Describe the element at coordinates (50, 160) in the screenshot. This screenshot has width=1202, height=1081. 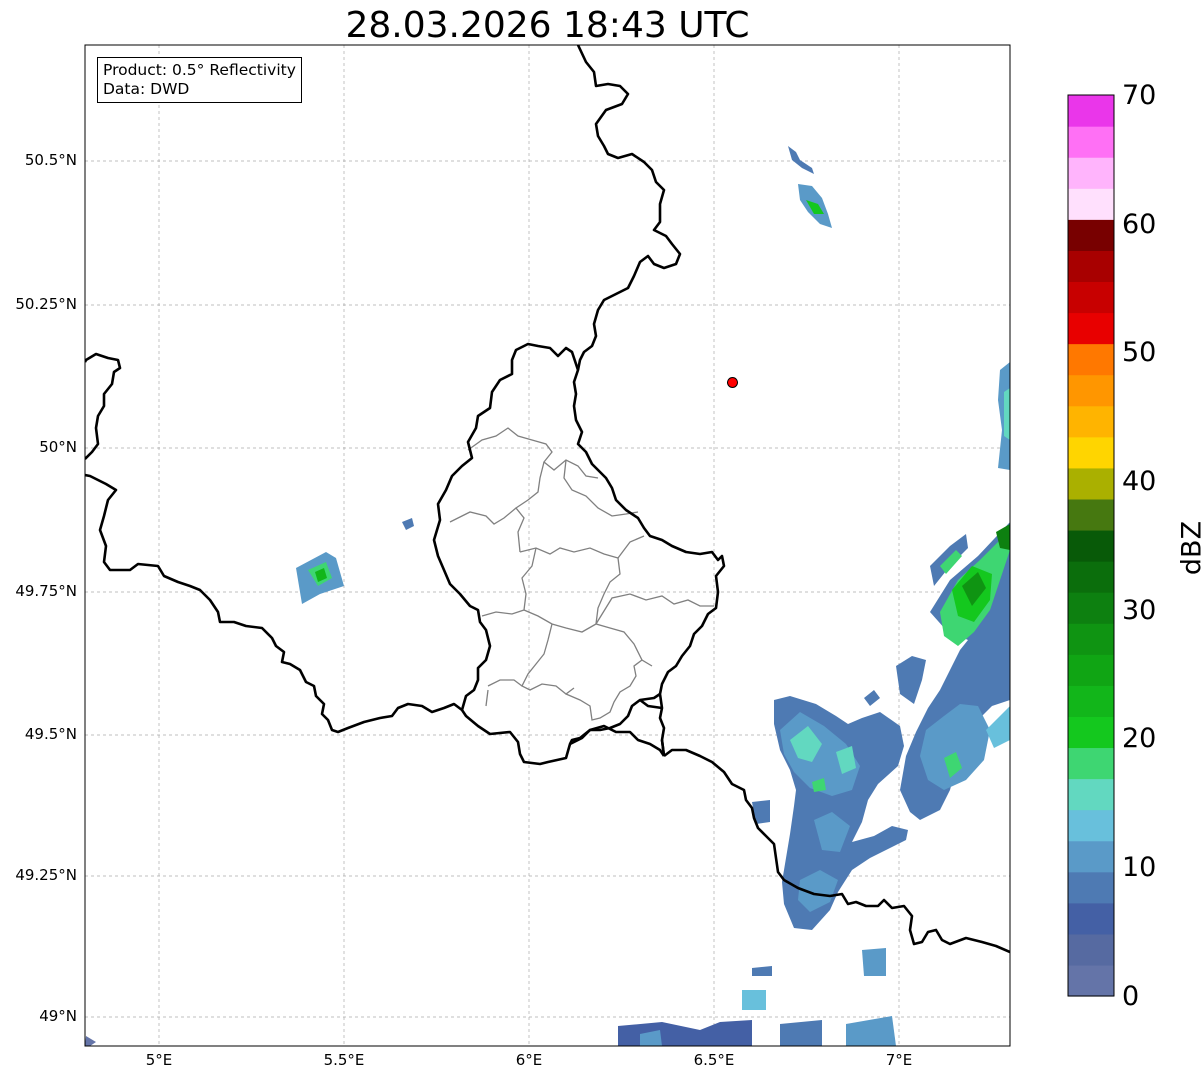
I see `lat-tick-label: 50.5°N` at that location.